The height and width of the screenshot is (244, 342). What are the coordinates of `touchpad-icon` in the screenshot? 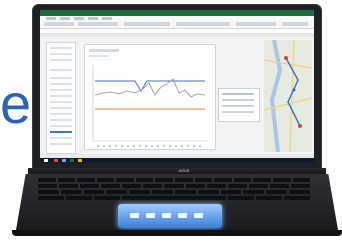 It's located at (170, 216).